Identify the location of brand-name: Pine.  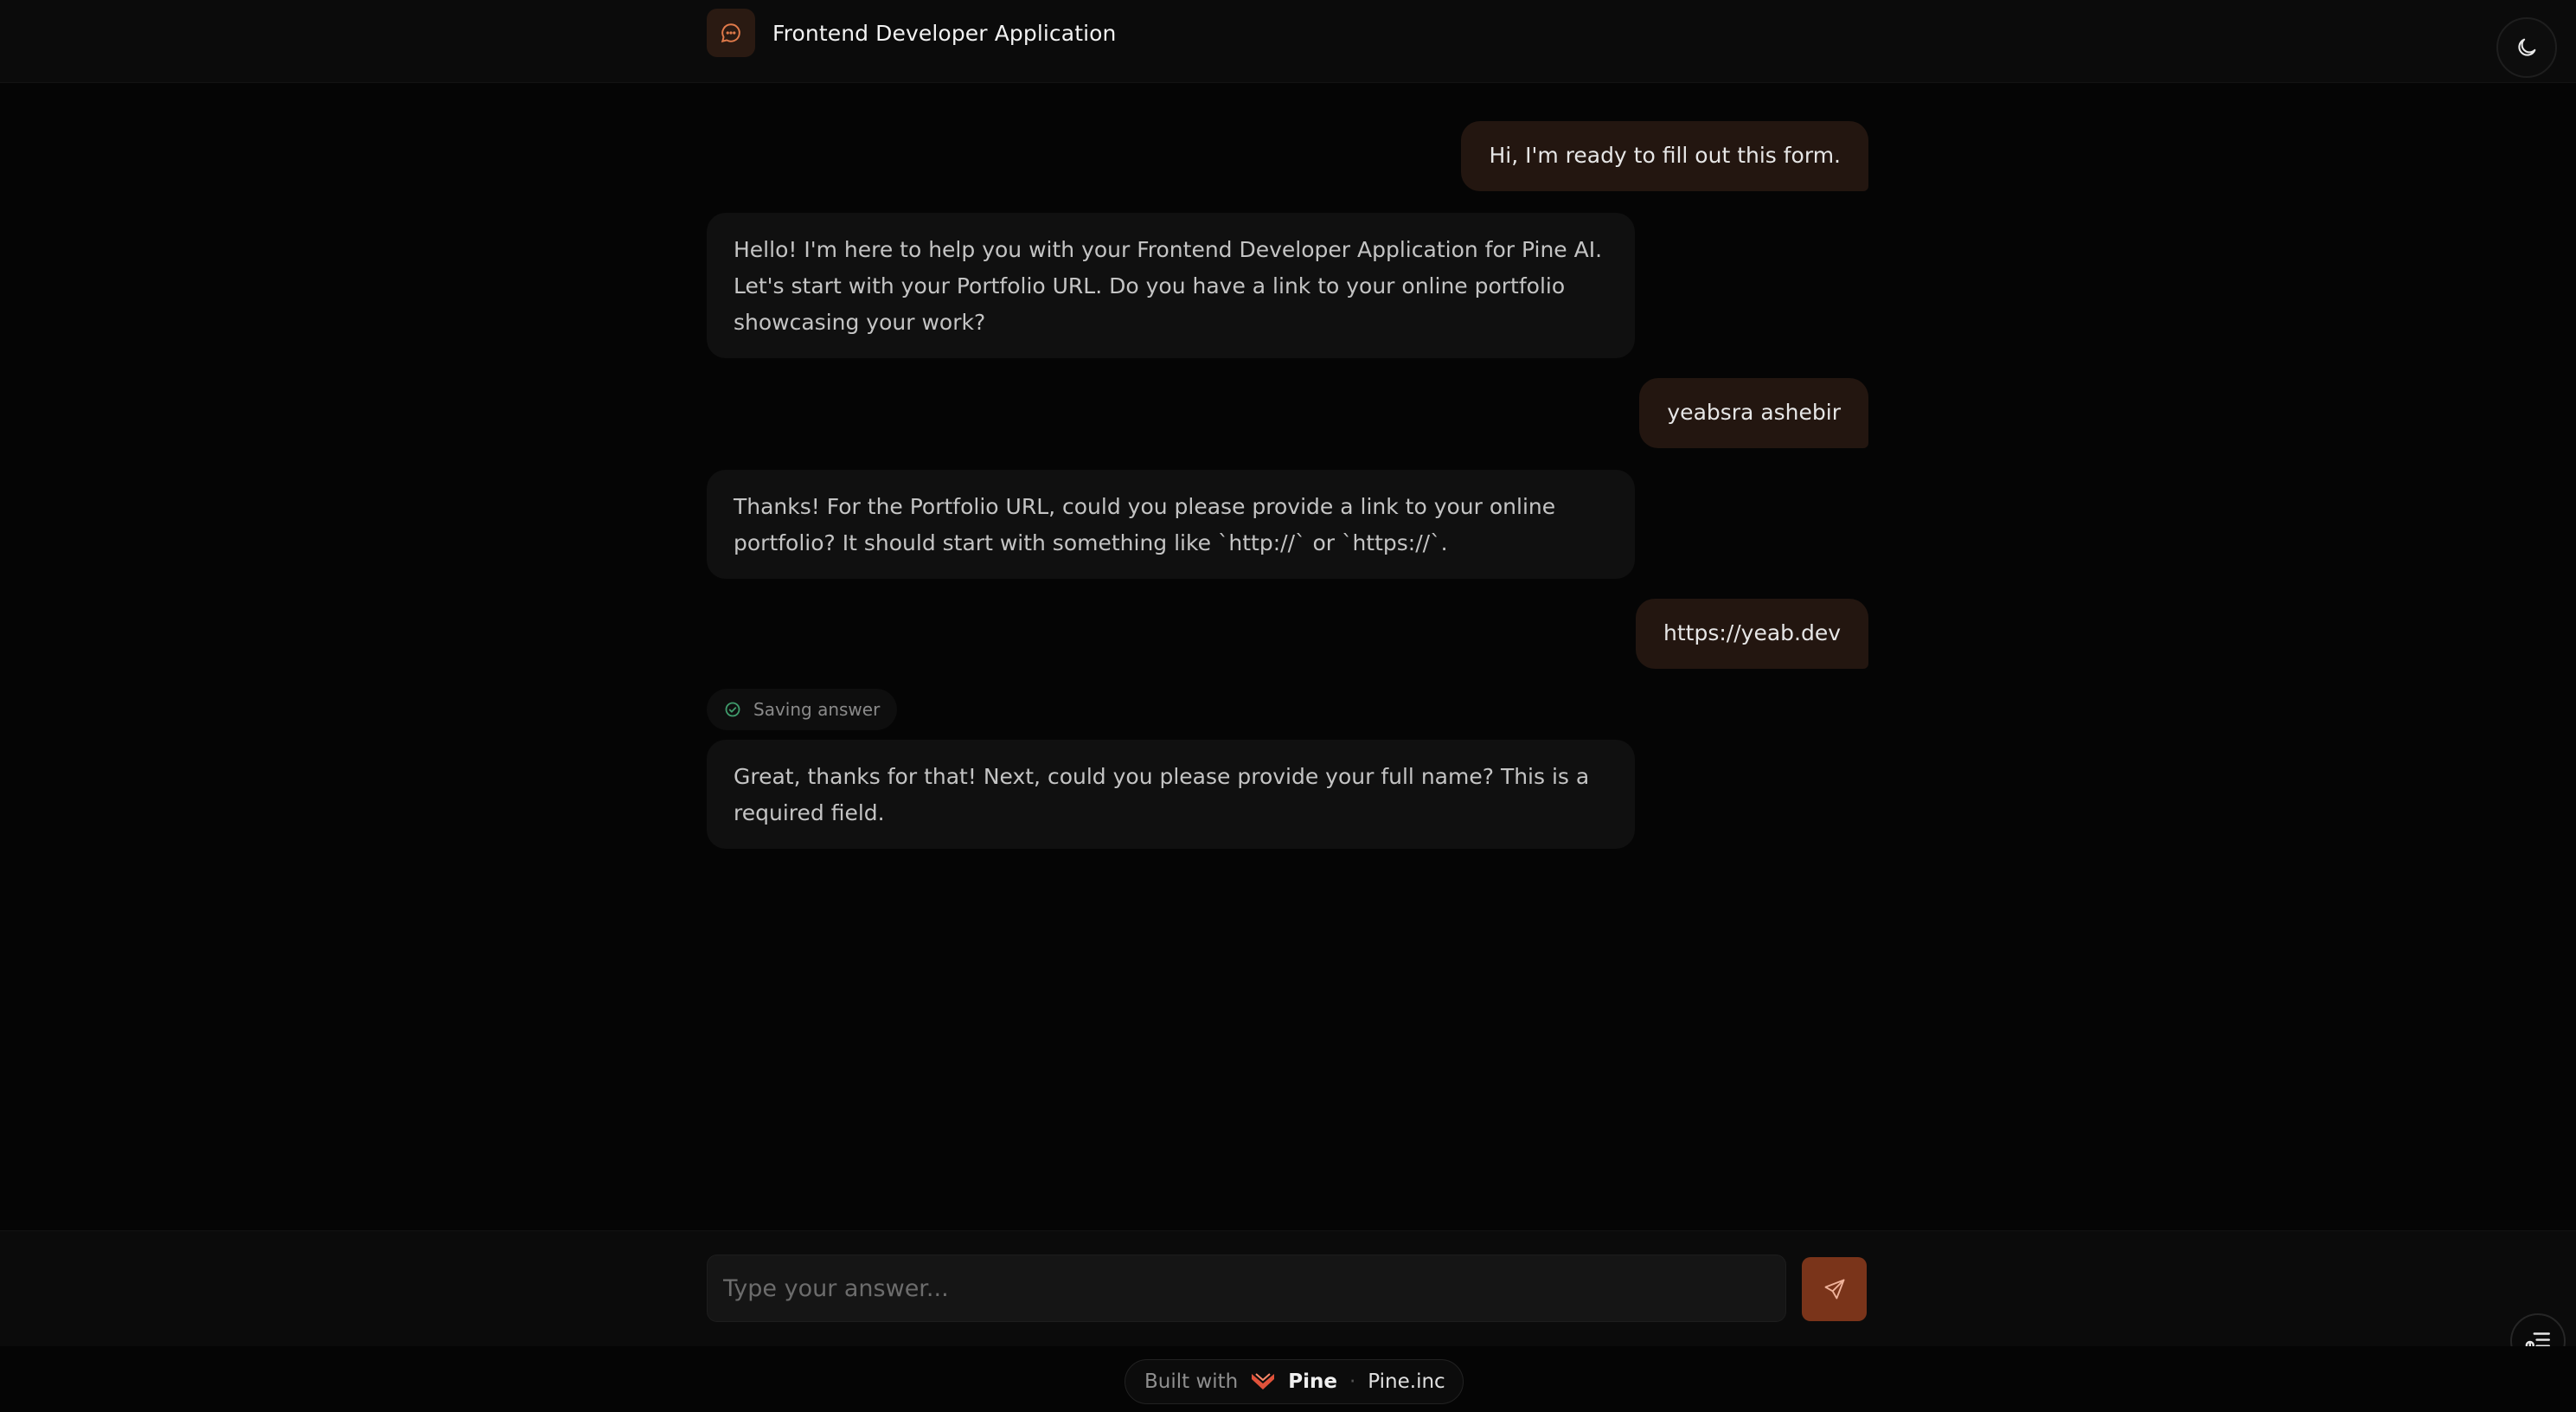
(1312, 1381).